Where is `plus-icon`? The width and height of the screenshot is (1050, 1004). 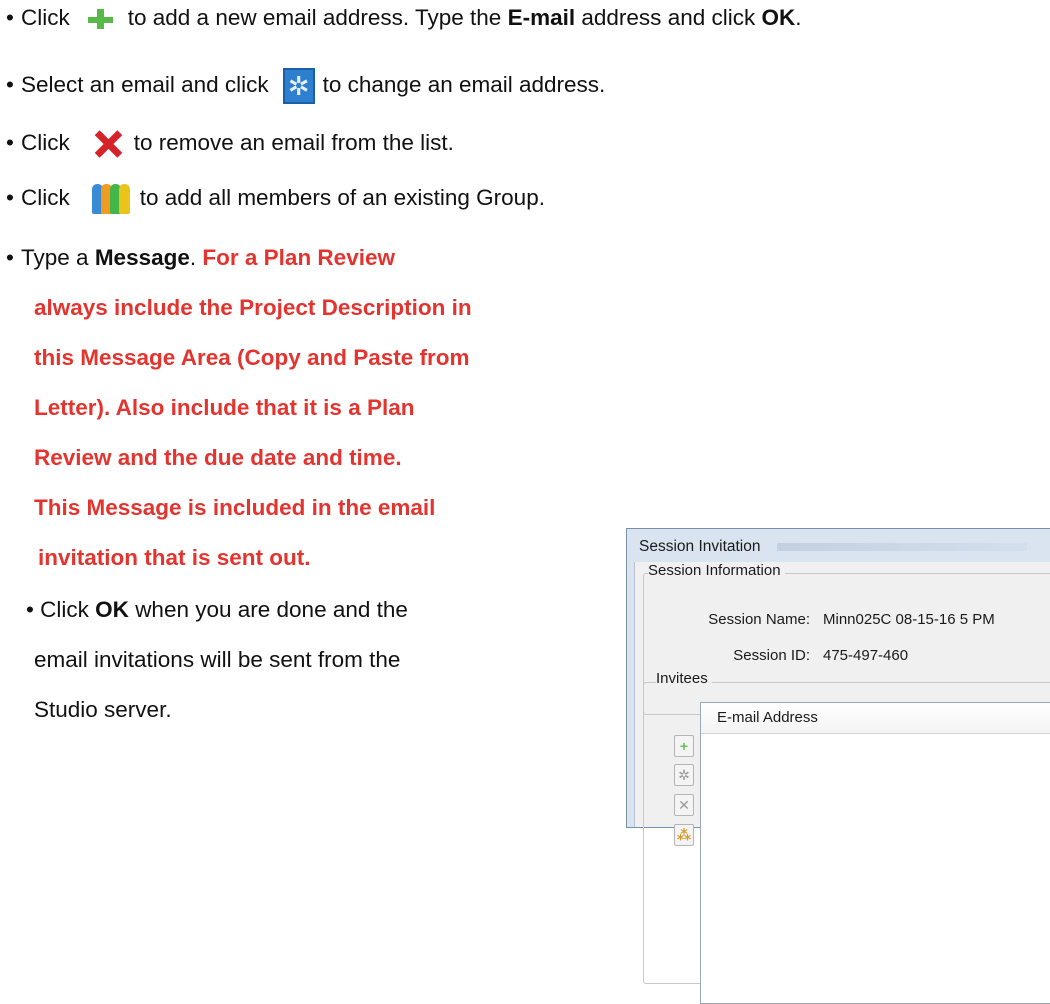 plus-icon is located at coordinates (100, 19).